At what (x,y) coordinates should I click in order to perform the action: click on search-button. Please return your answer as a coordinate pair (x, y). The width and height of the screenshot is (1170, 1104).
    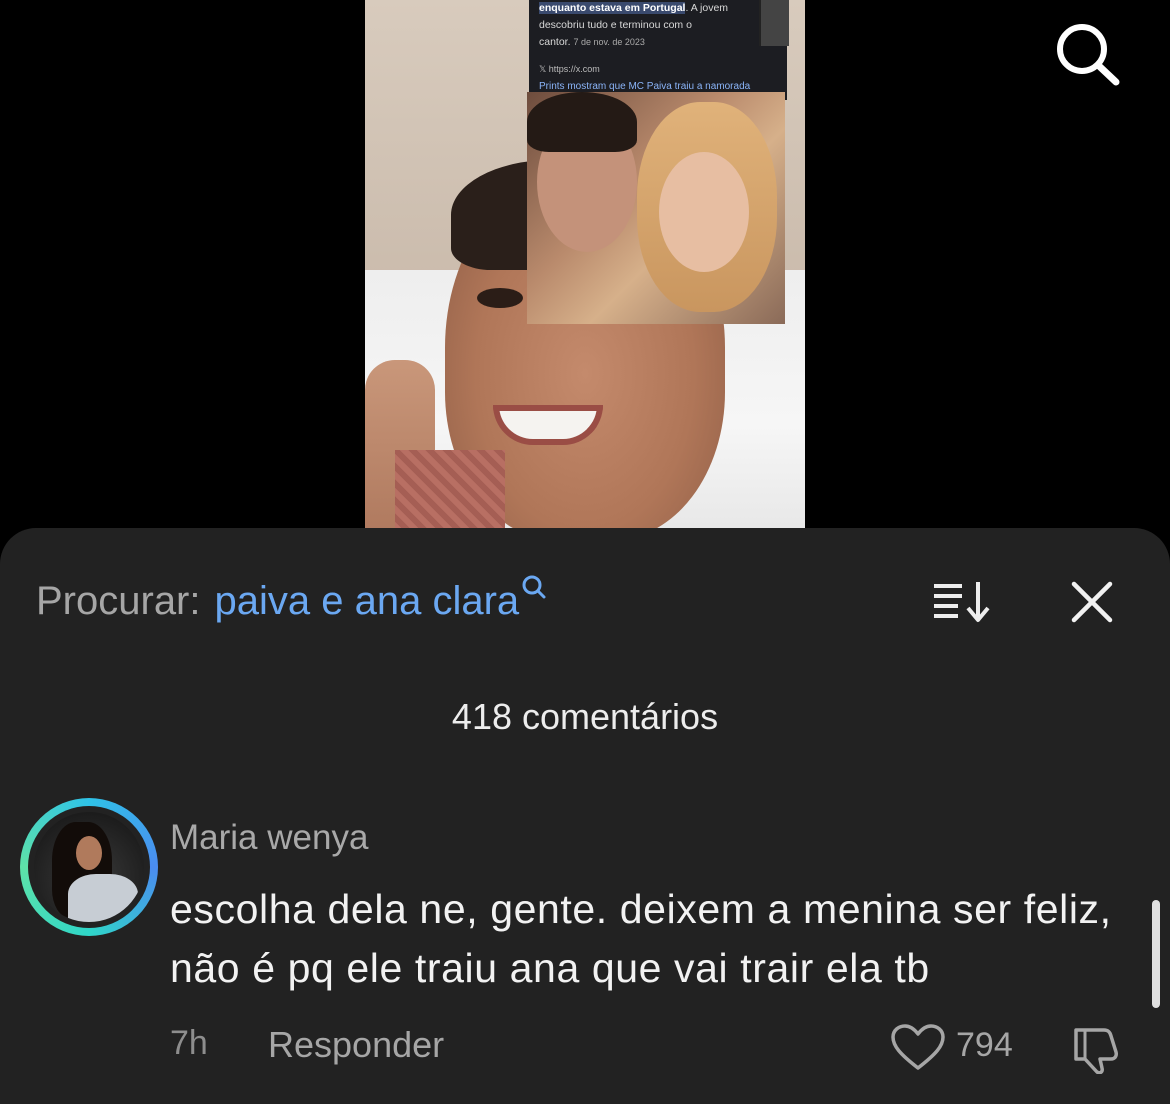
    Looking at the image, I should click on (1087, 53).